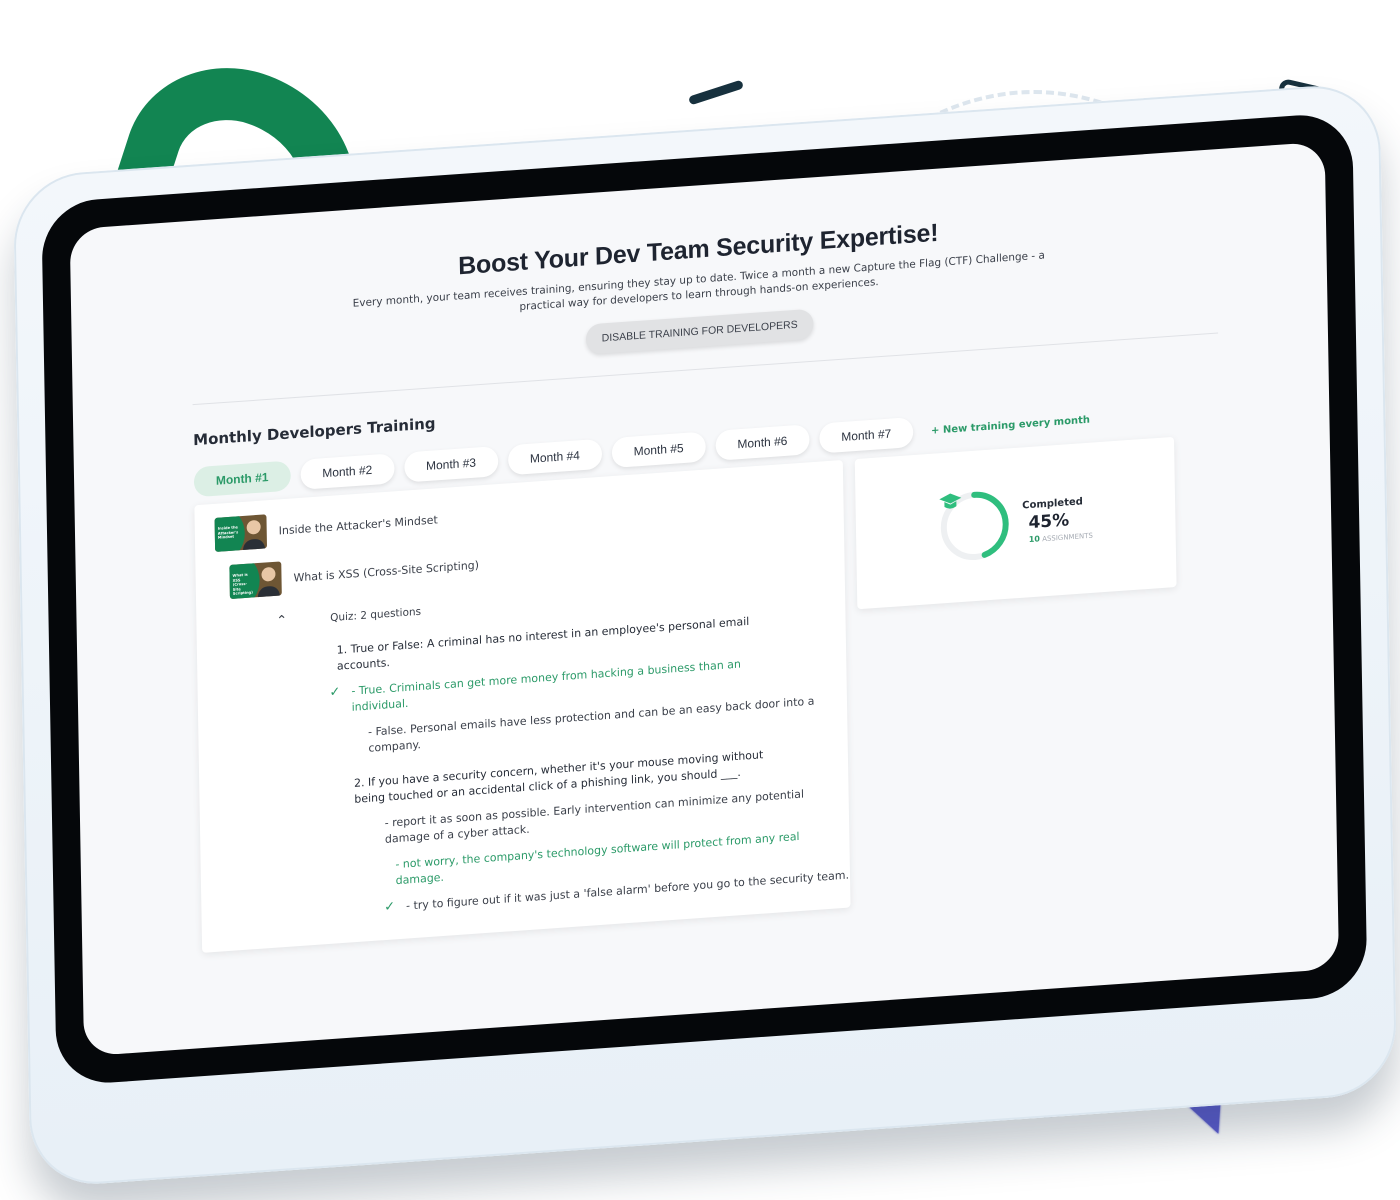 This screenshot has height=1200, width=1400. I want to click on new-training-link: + New training every month, so click(1010, 425).